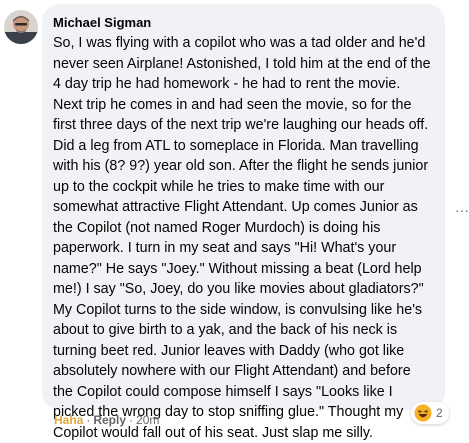 Image resolution: width=469 pixels, height=443 pixels. I want to click on more-options-icon: ···, so click(462, 210).